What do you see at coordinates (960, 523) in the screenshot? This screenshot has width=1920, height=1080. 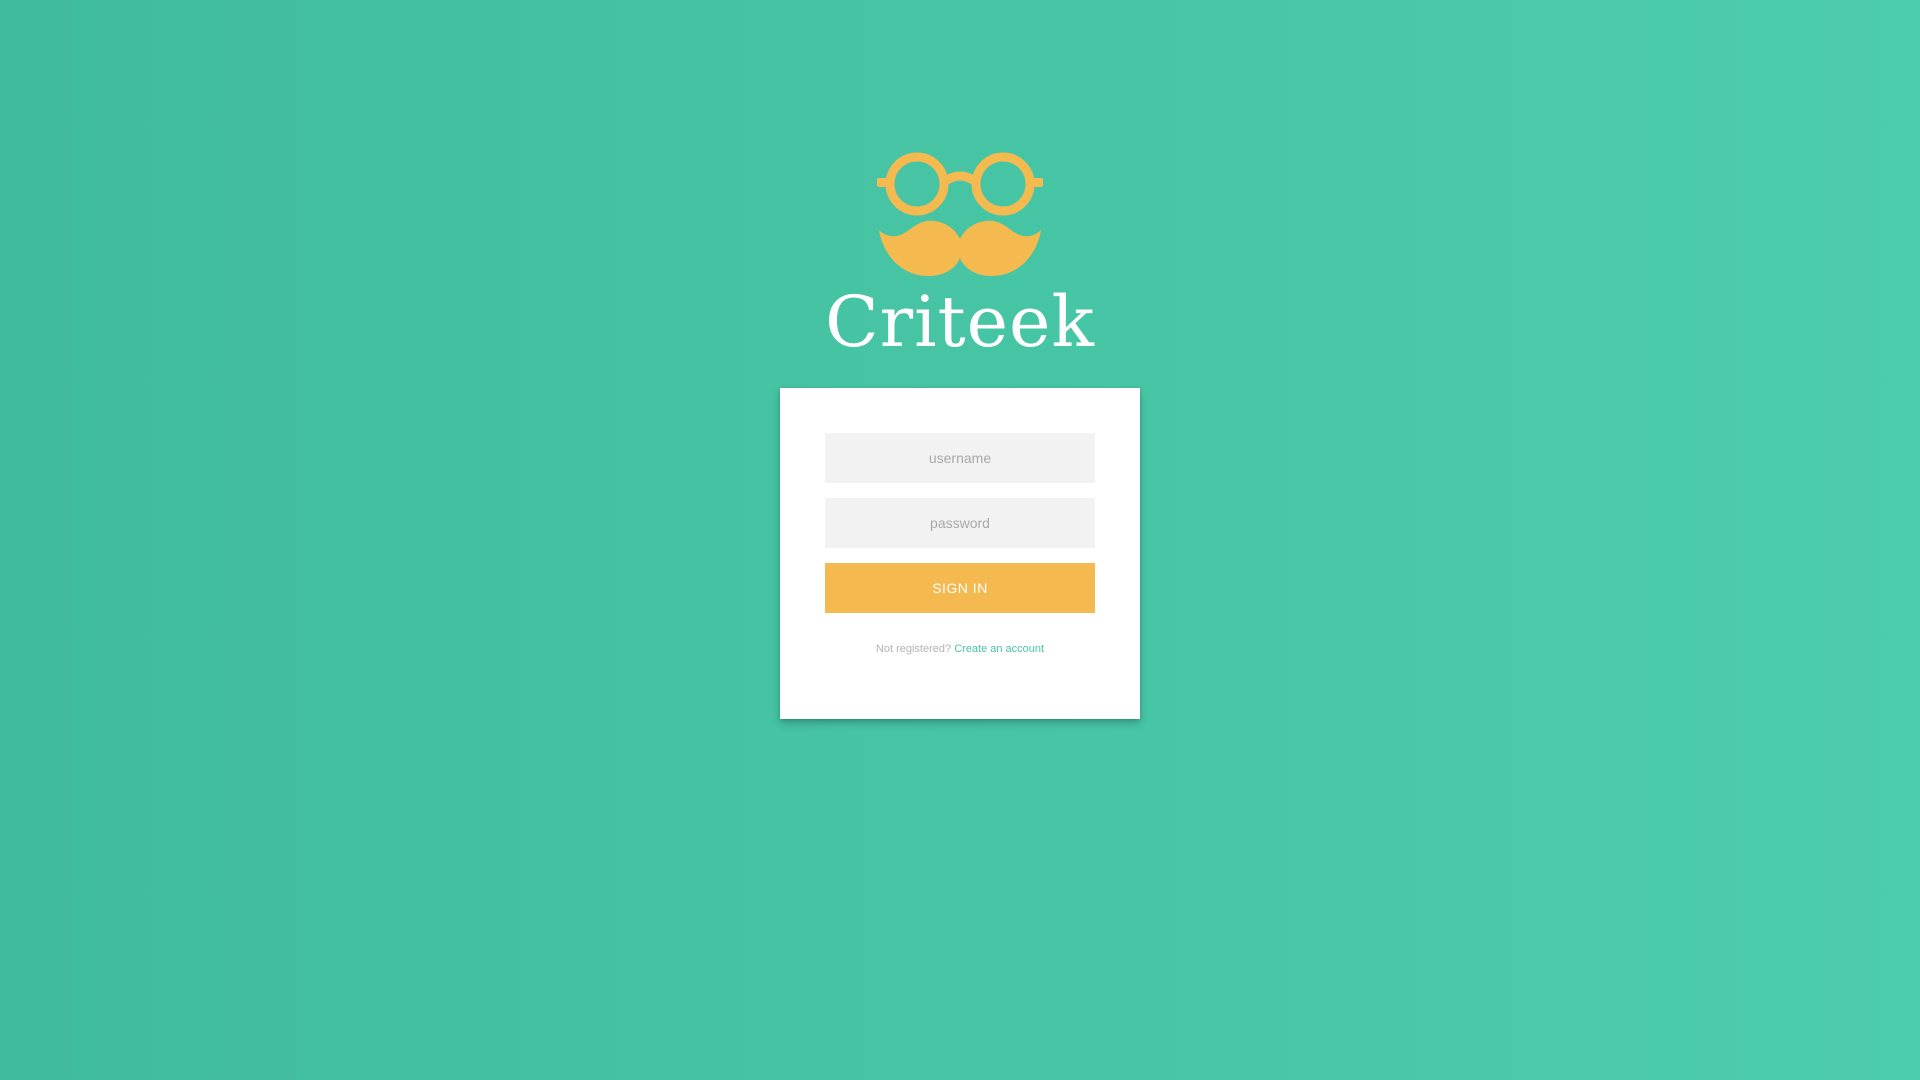 I see `password-input` at bounding box center [960, 523].